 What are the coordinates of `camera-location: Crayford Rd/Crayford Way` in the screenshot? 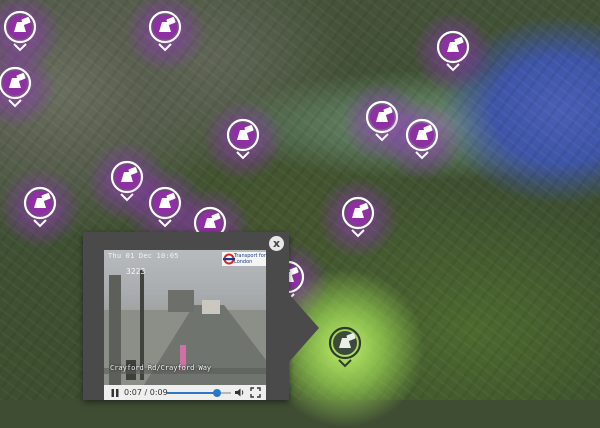 It's located at (161, 368).